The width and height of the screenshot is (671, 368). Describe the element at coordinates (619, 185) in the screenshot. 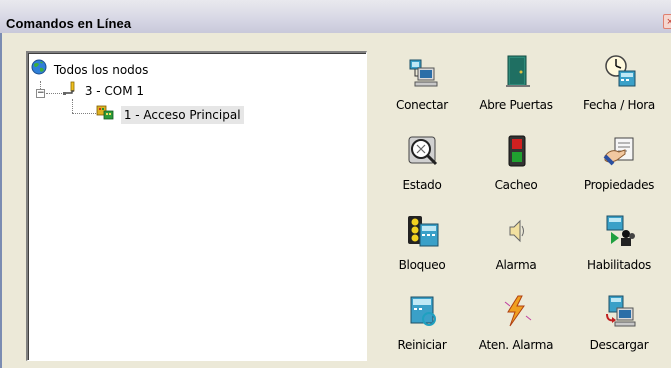

I see `command-label: Propiedades` at that location.